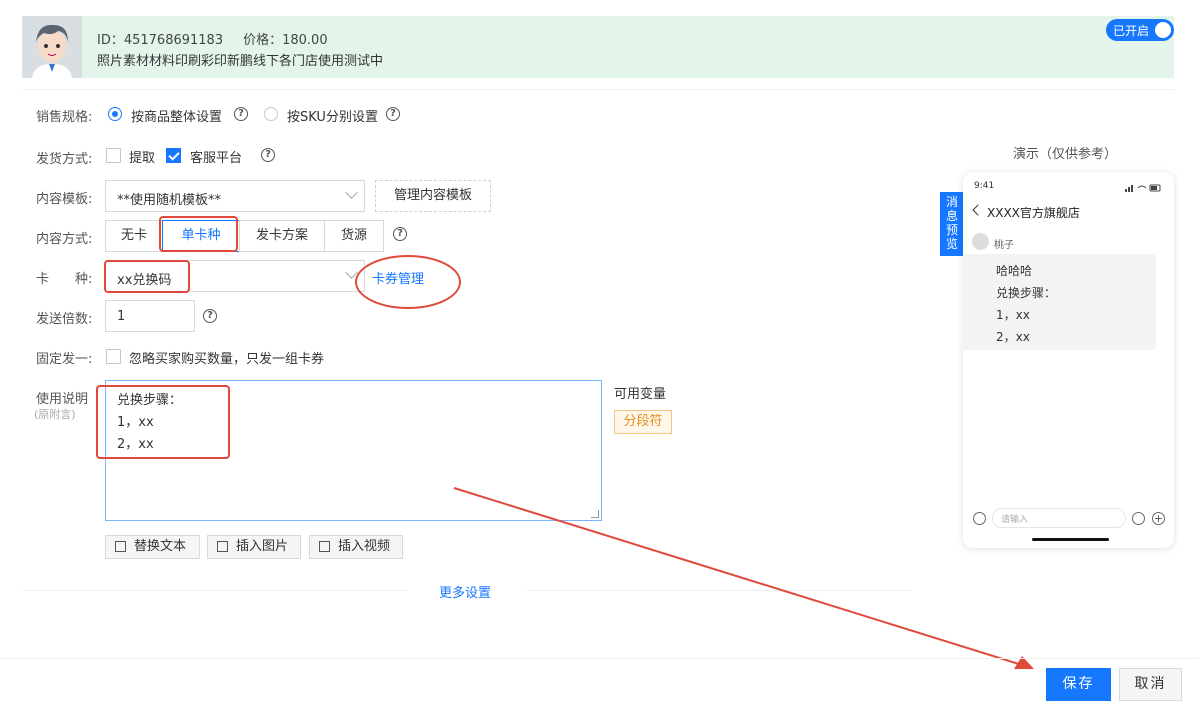 The height and width of the screenshot is (706, 1198). Describe the element at coordinates (64, 159) in the screenshot. I see `ship-label: 发货方式:` at that location.